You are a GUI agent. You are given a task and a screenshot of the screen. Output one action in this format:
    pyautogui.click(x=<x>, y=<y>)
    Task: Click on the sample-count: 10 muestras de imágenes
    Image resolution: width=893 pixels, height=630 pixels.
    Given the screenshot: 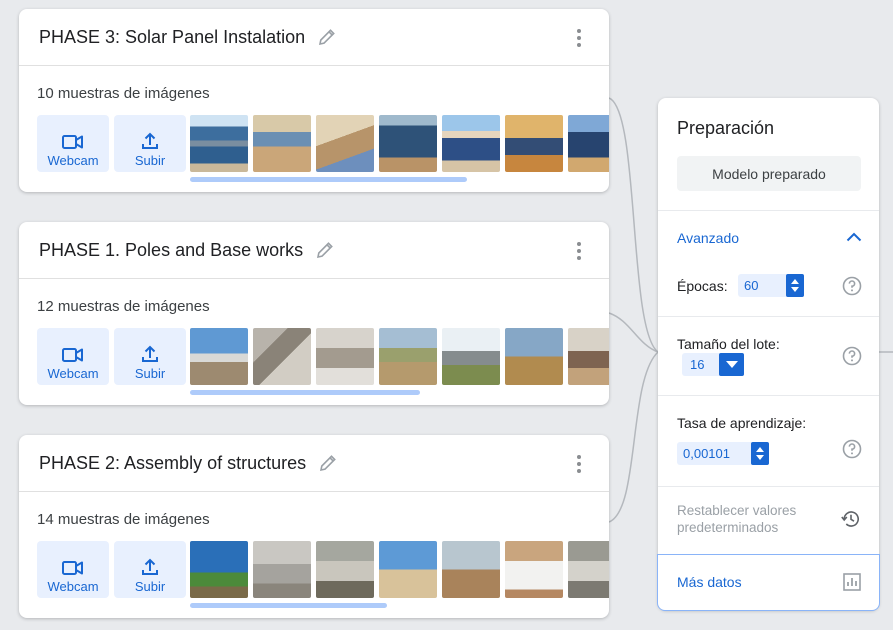 What is the action you would take?
    pyautogui.click(x=123, y=93)
    